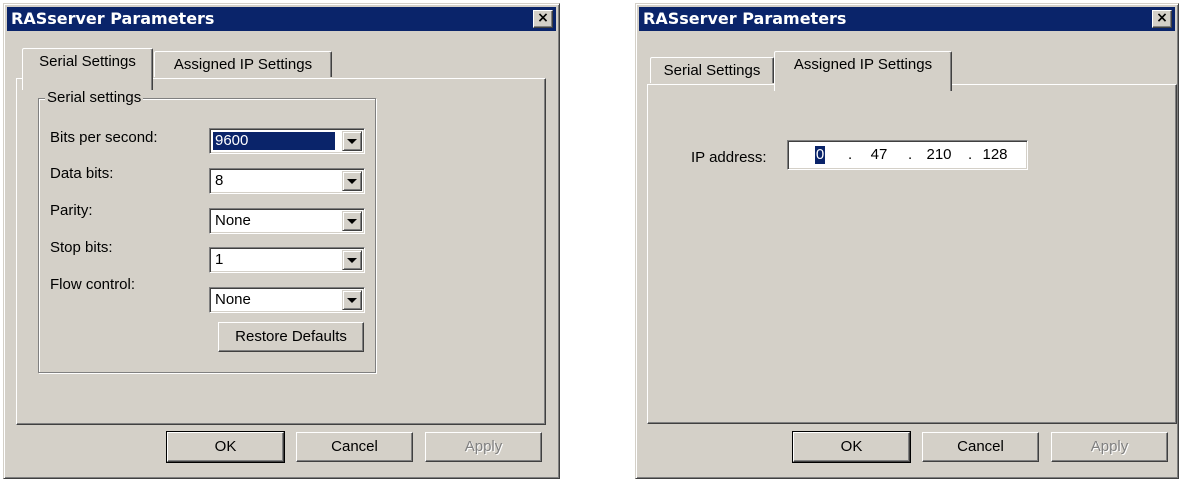 Image resolution: width=1180 pixels, height=483 pixels. What do you see at coordinates (939, 155) in the screenshot?
I see `ip-octet-3: 210` at bounding box center [939, 155].